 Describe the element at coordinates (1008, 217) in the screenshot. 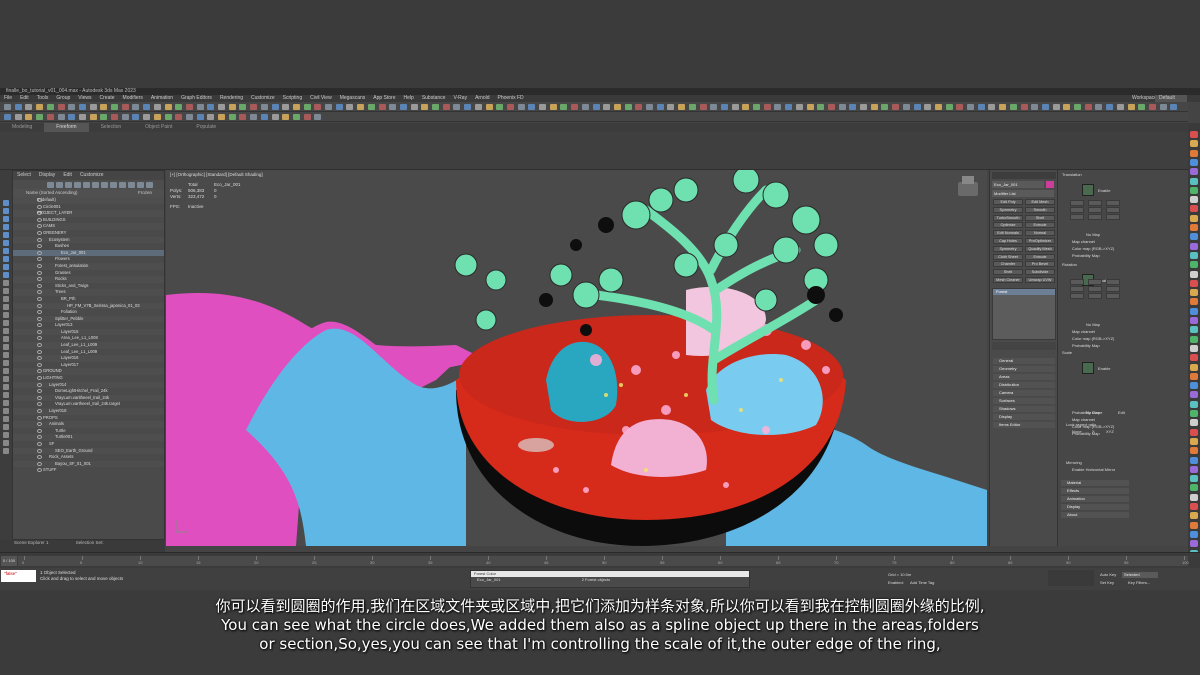

I see `modifier-button: TurboSmooth` at that location.